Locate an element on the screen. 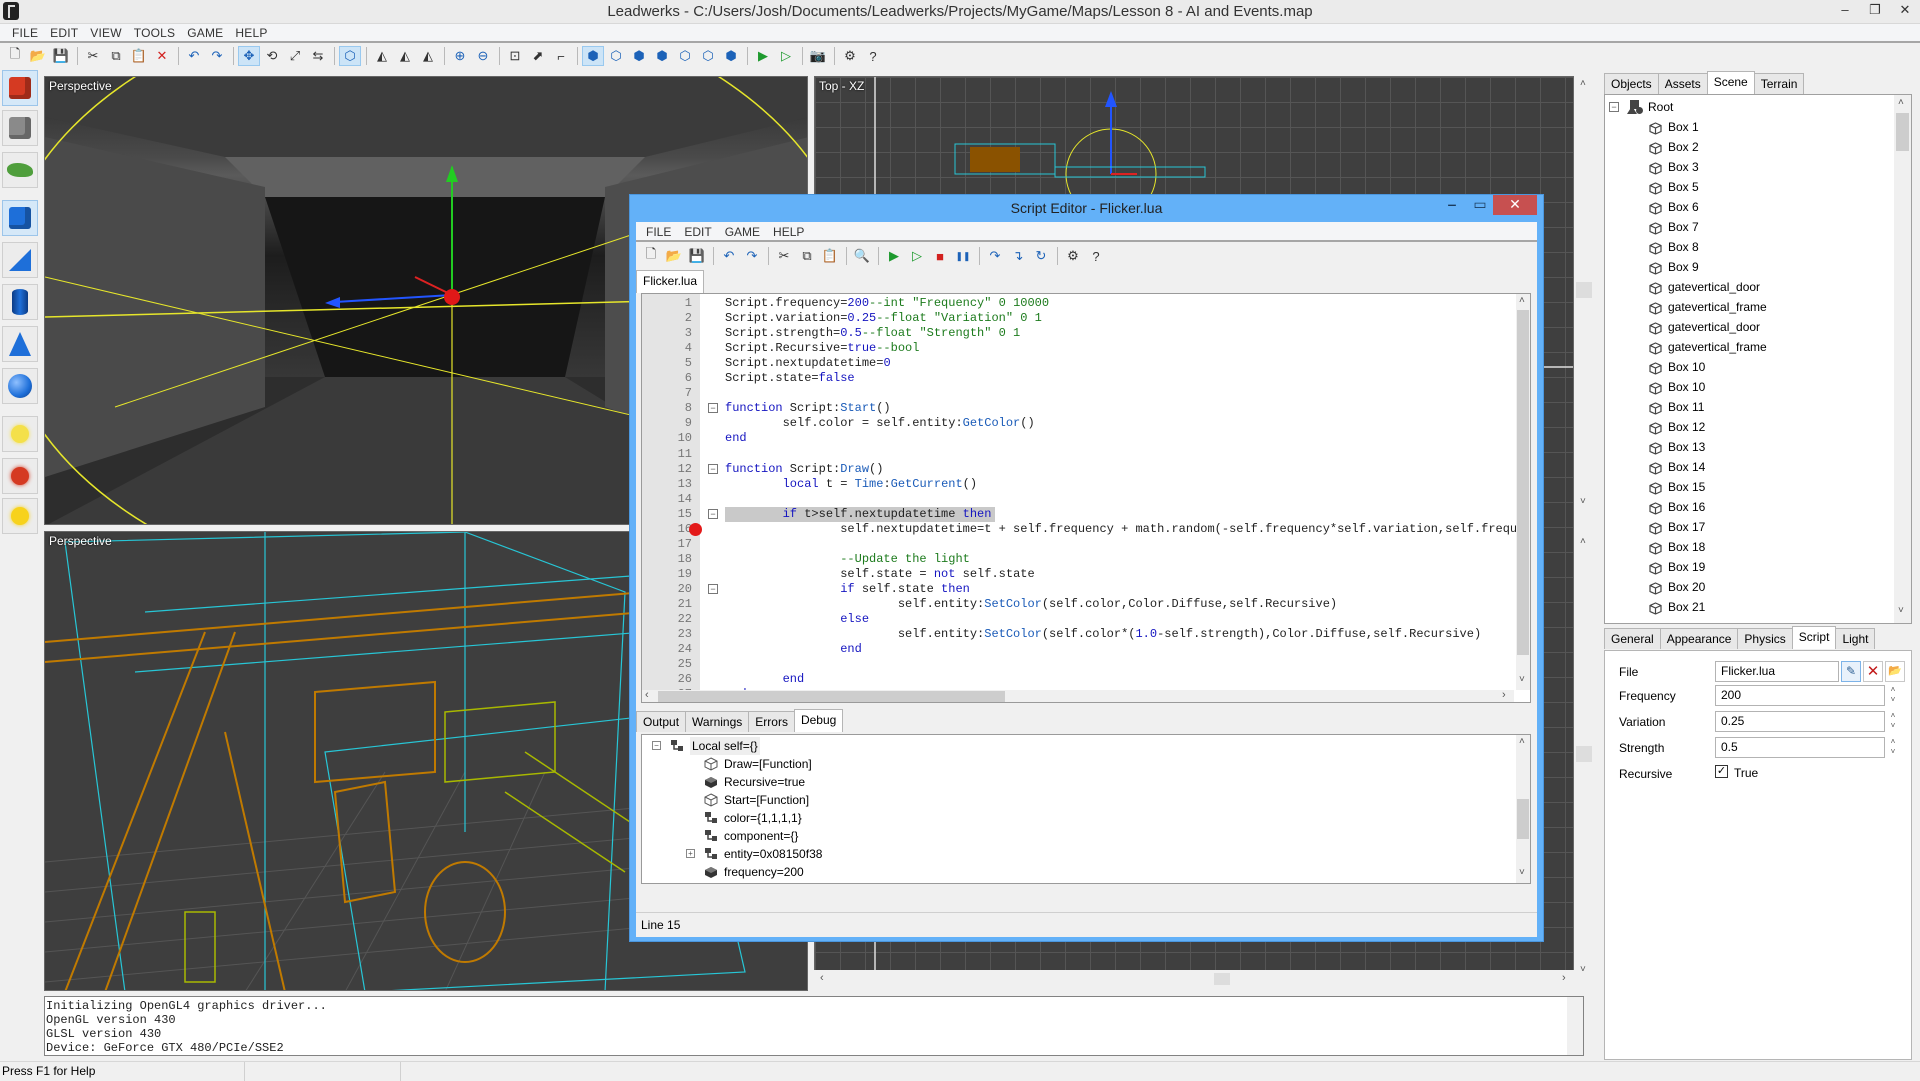  menu-tools: TOOLS is located at coordinates (159, 32).